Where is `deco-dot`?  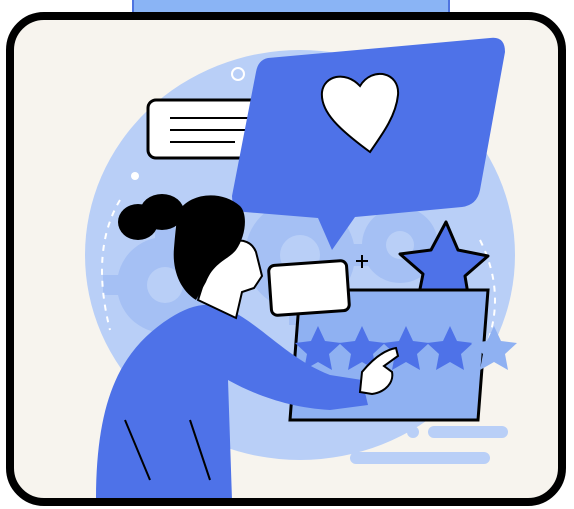 deco-dot is located at coordinates (135, 176).